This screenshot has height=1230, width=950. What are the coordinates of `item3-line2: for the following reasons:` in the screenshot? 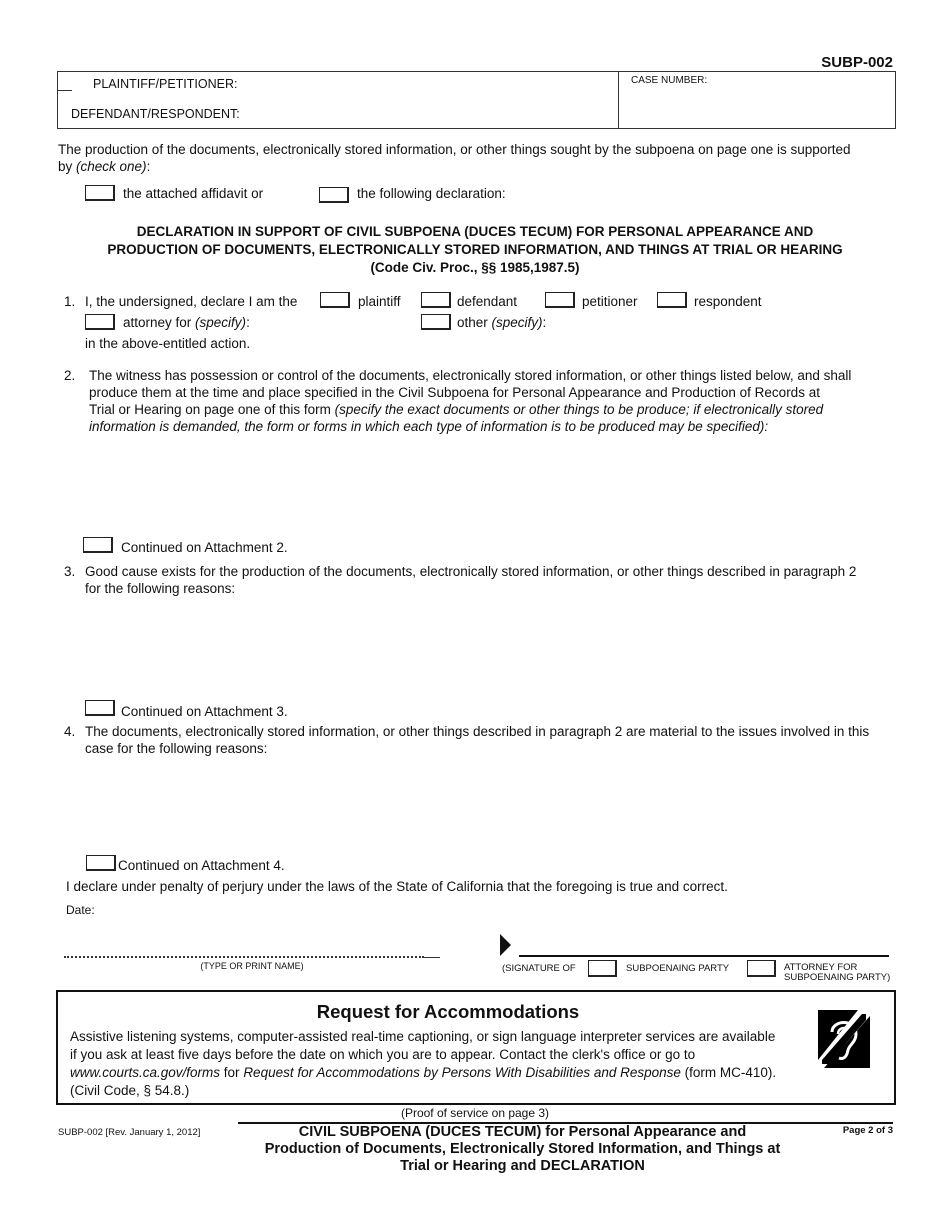 It's located at (160, 588).